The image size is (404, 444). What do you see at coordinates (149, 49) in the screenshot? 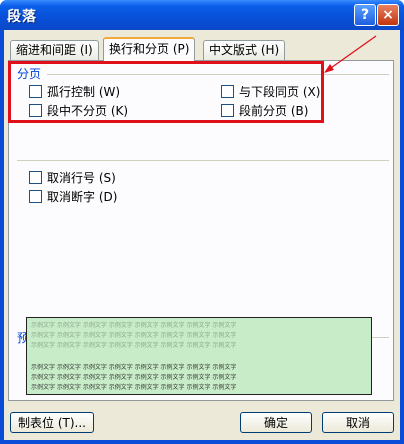
I see `tab-line-page-breaks: 换行和分页 (P)` at bounding box center [149, 49].